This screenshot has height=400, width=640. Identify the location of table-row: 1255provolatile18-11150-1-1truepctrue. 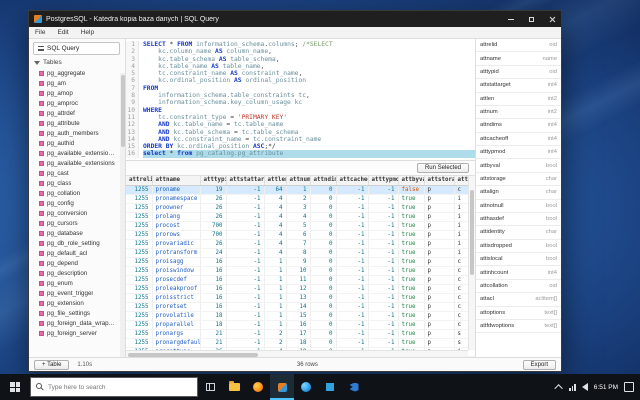
(300, 316).